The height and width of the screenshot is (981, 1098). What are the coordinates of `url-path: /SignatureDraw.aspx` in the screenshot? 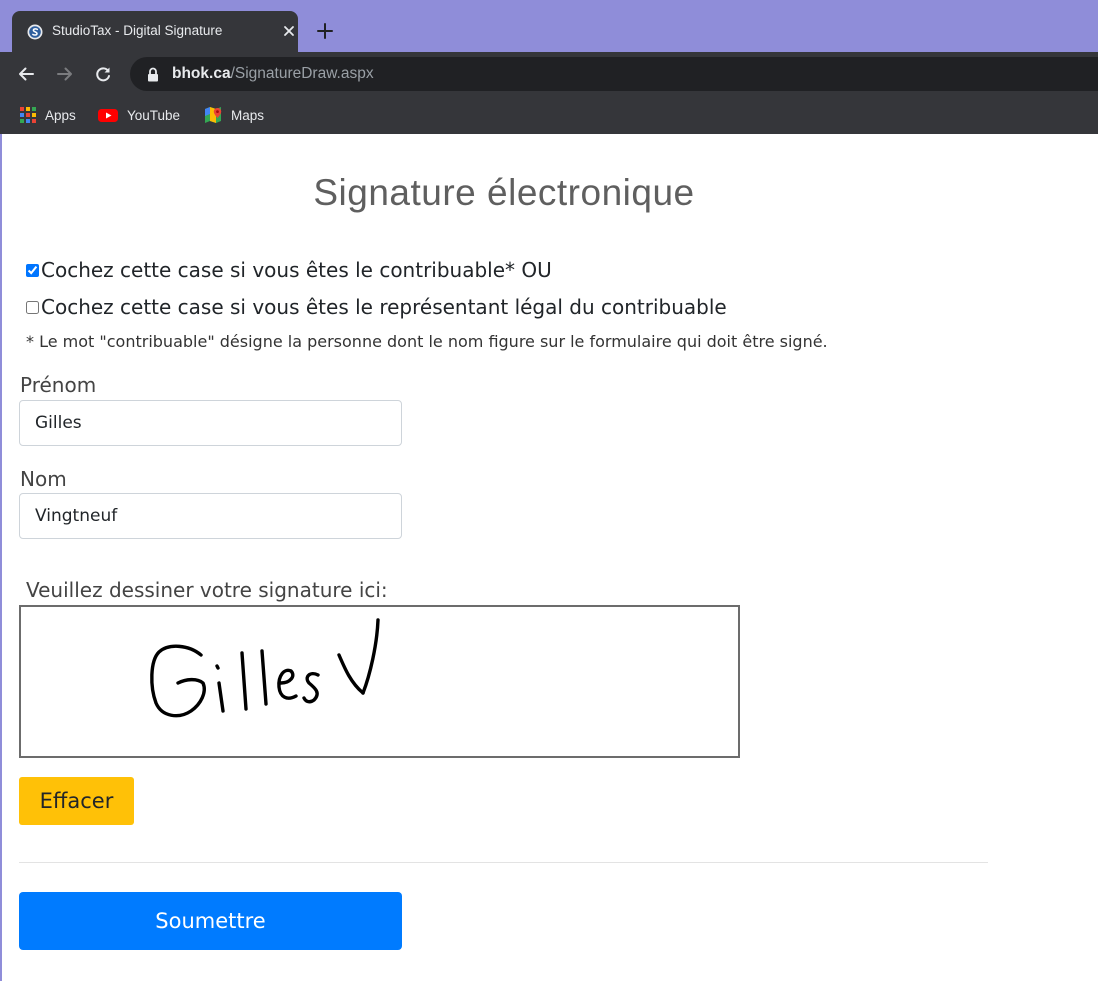 It's located at (302, 73).